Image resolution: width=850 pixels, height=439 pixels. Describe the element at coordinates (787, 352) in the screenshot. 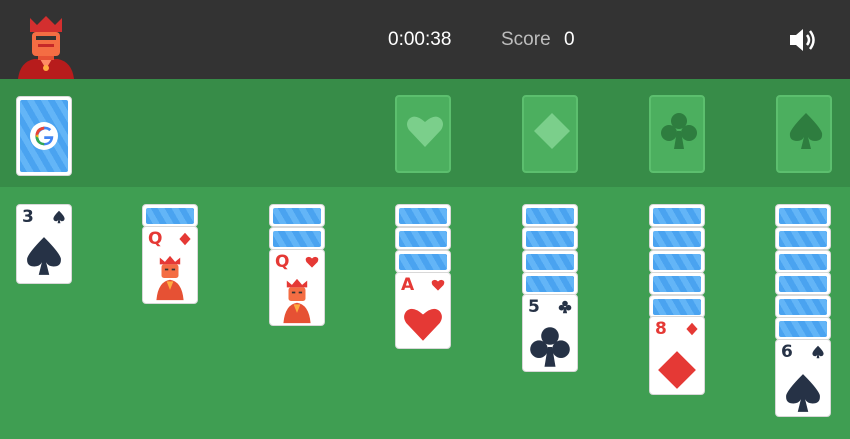

I see `card-rank: 6` at that location.